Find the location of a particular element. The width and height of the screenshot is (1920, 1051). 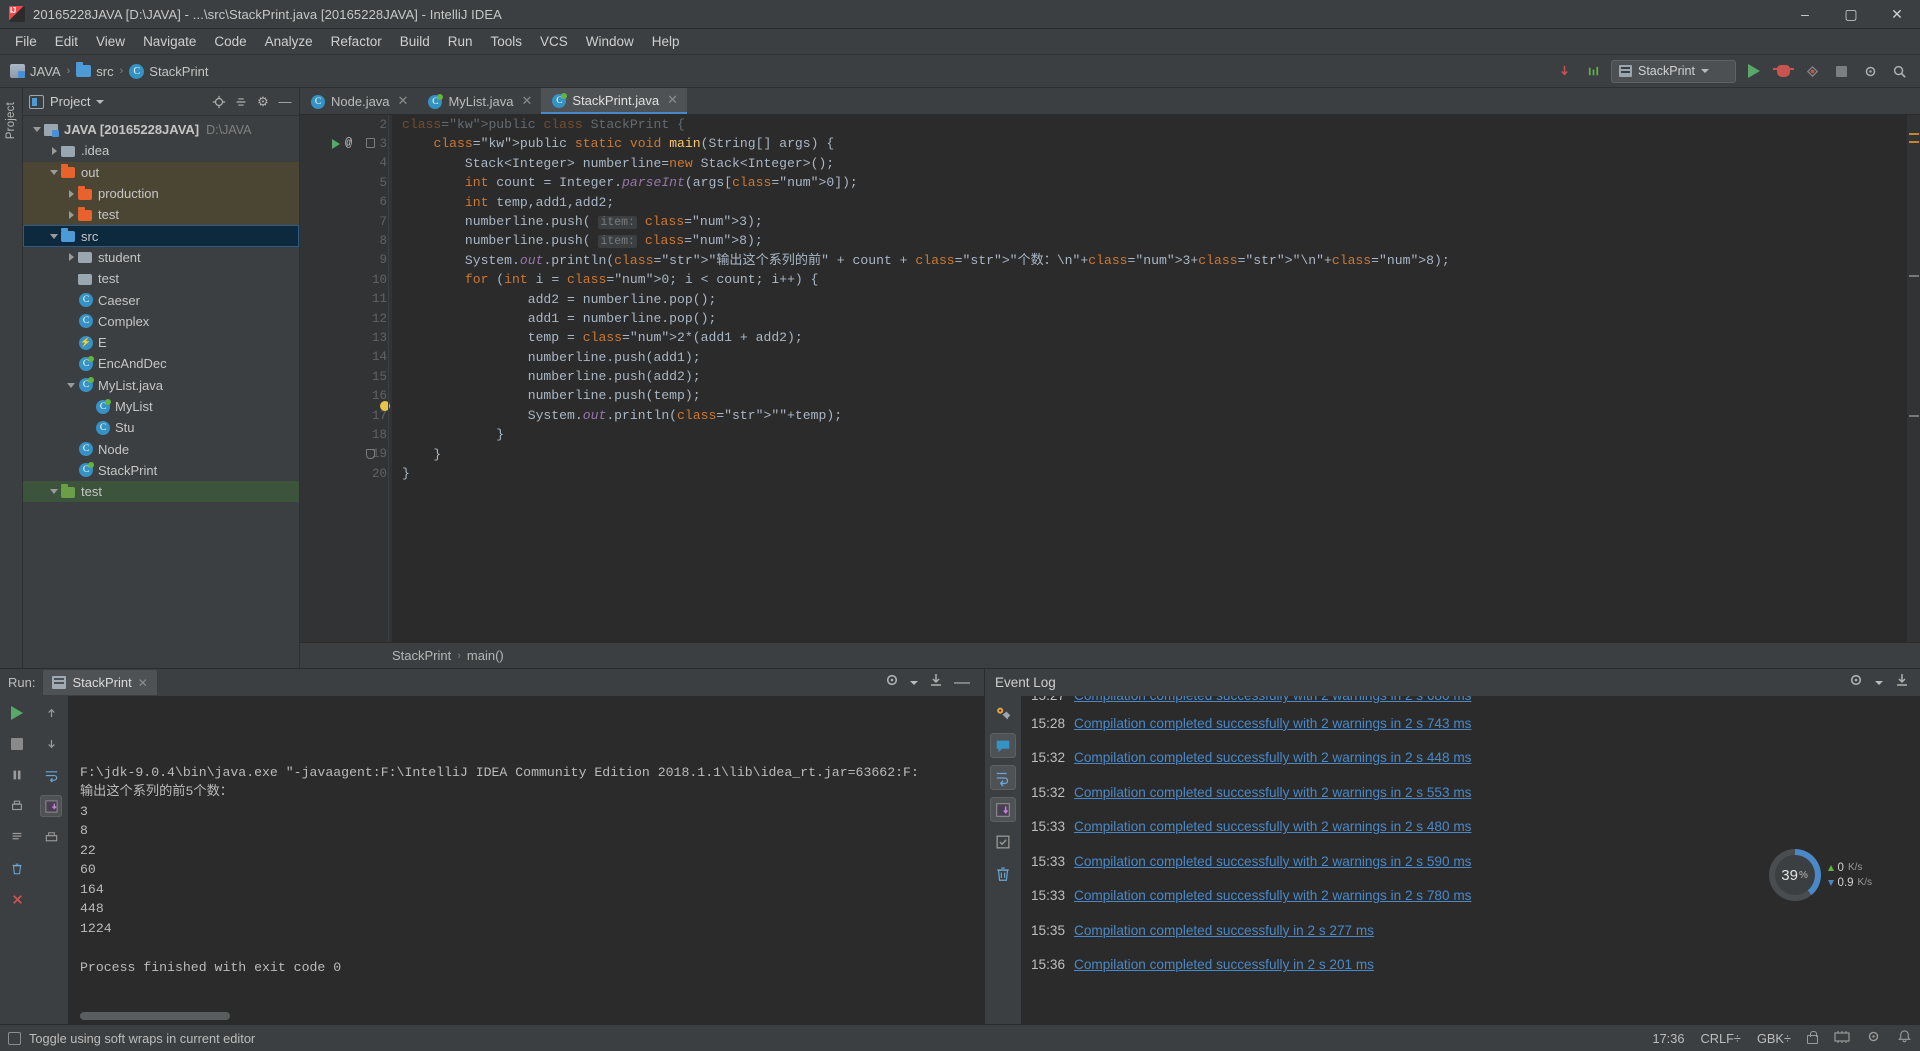

tree-node-production: production is located at coordinates (161, 193).